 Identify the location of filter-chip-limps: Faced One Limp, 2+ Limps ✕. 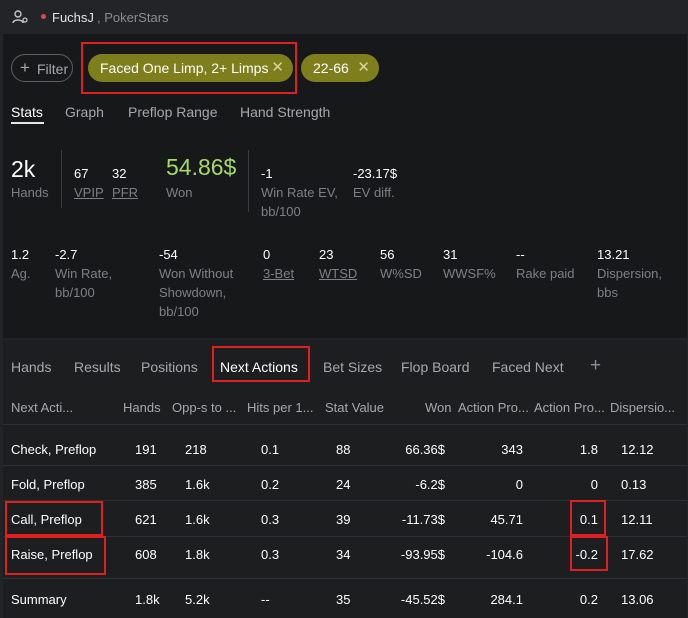
(190, 68).